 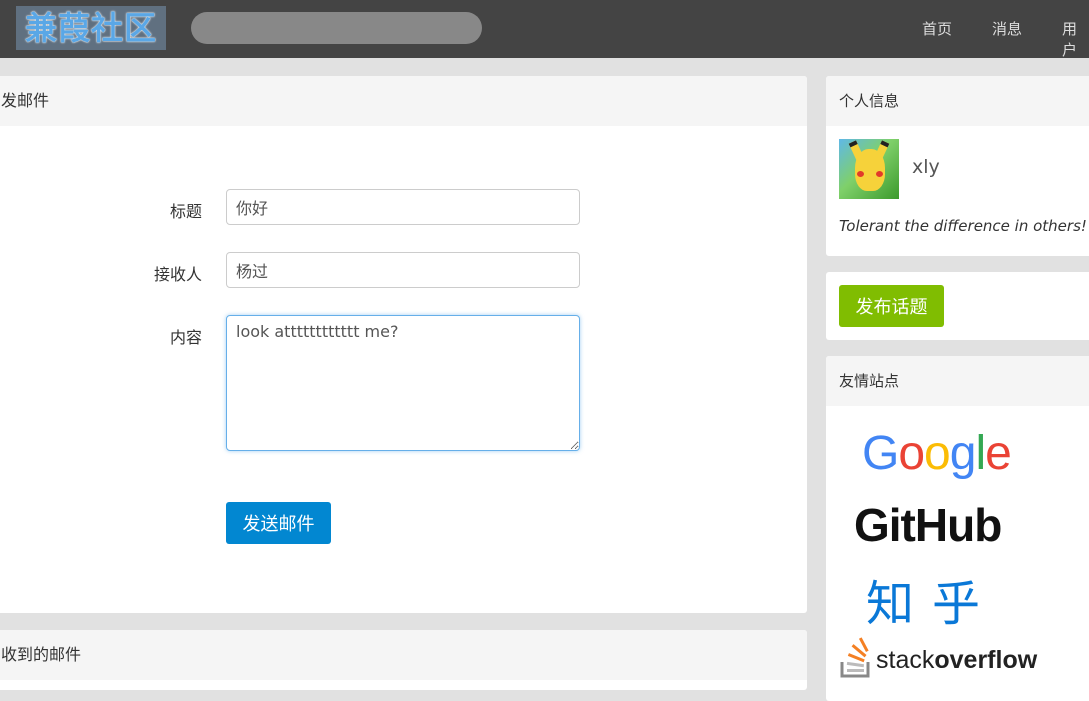 I want to click on zhihu-logo: 知乎, so click(x=932, y=604).